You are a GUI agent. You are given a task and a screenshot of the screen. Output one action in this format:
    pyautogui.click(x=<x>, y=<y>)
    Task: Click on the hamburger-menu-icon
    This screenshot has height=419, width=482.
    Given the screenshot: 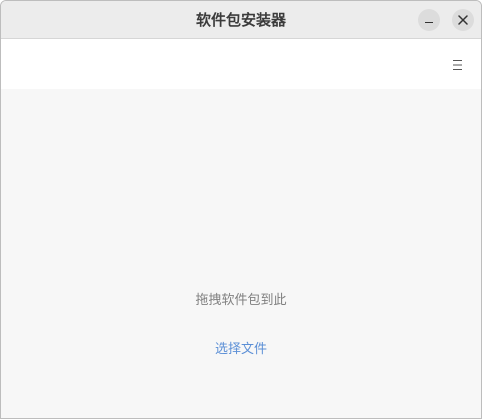 What is the action you would take?
    pyautogui.click(x=457, y=65)
    